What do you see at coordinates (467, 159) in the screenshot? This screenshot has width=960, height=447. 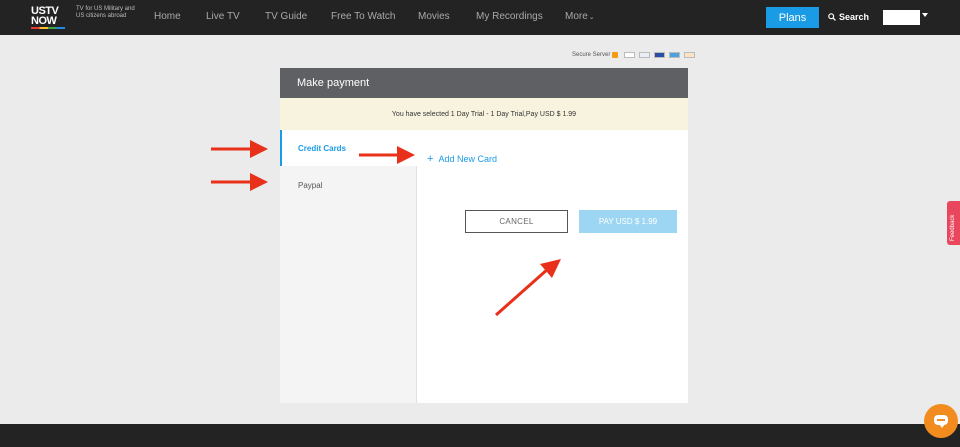 I see `add-new-card-label: Add New Card` at bounding box center [467, 159].